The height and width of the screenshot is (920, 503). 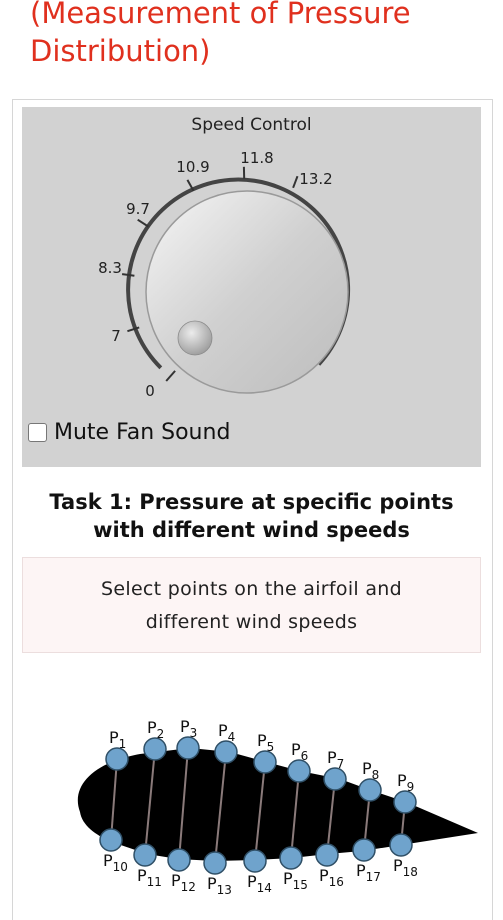 I want to click on pressure-point-label: P14, so click(x=259, y=883).